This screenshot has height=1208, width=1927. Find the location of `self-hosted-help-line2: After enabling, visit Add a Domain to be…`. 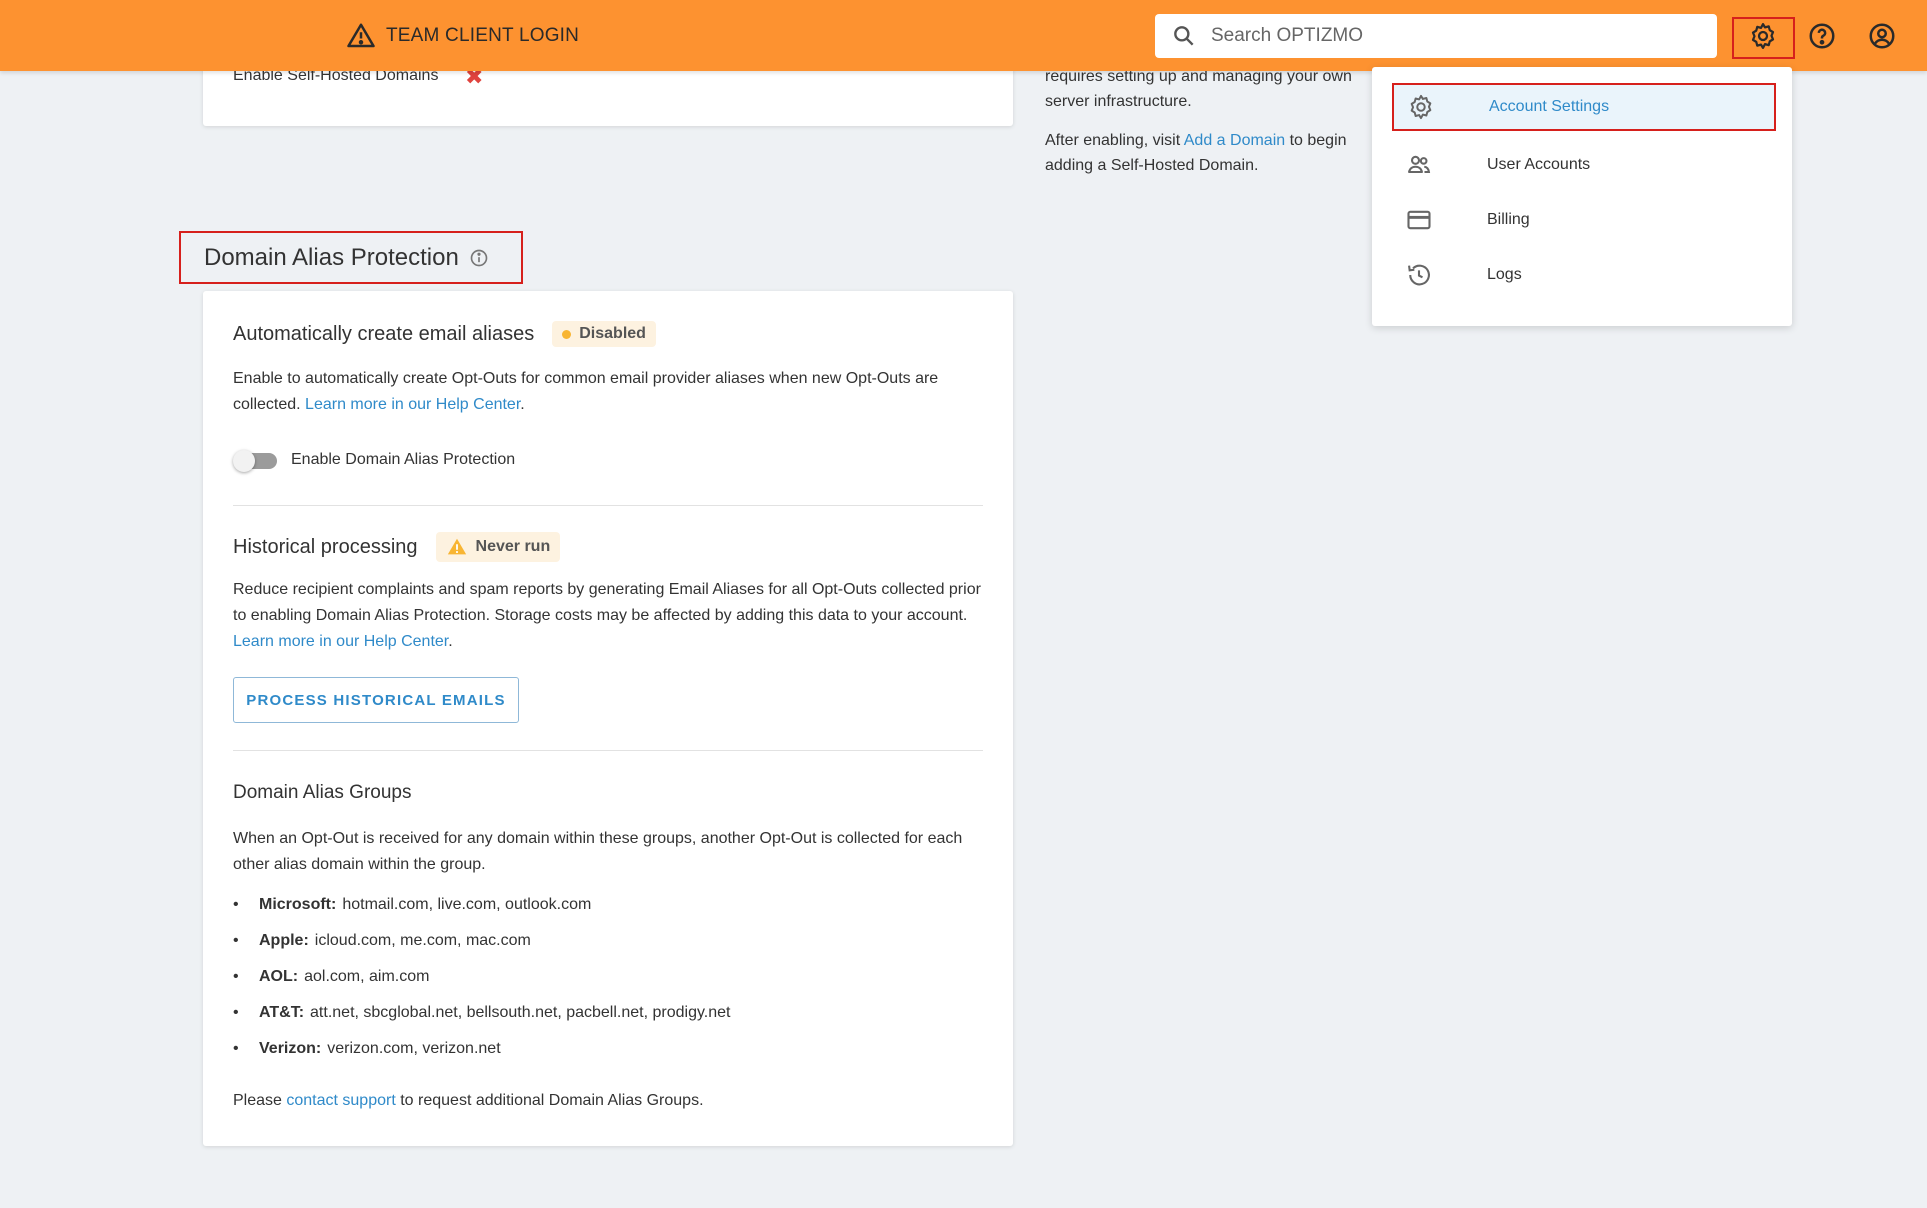

self-hosted-help-line2: After enabling, visit Add a Domain to be… is located at coordinates (1210, 153).